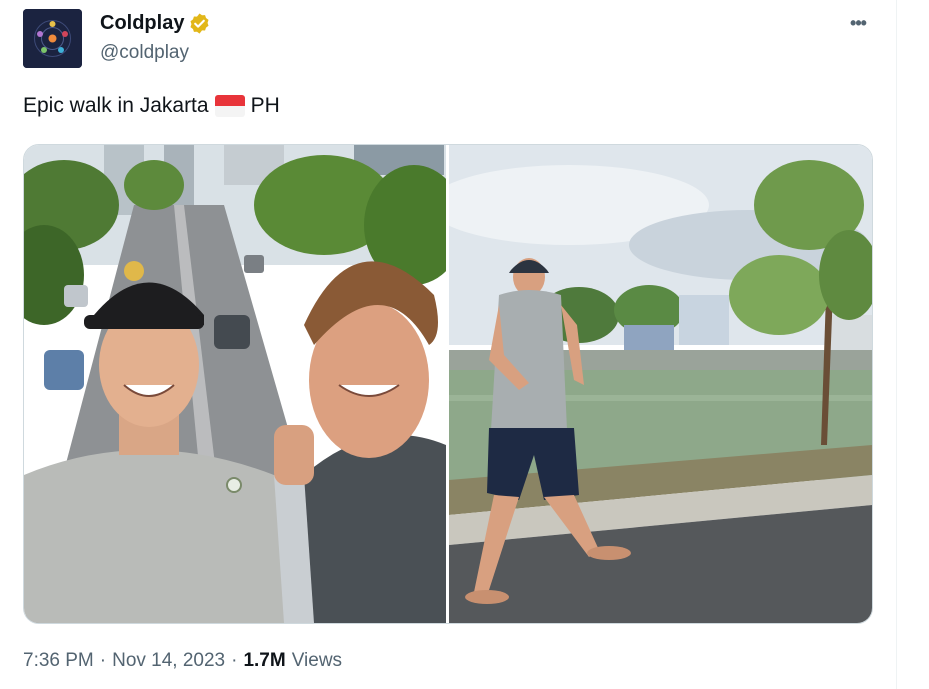  I want to click on views-label: Views, so click(317, 660).